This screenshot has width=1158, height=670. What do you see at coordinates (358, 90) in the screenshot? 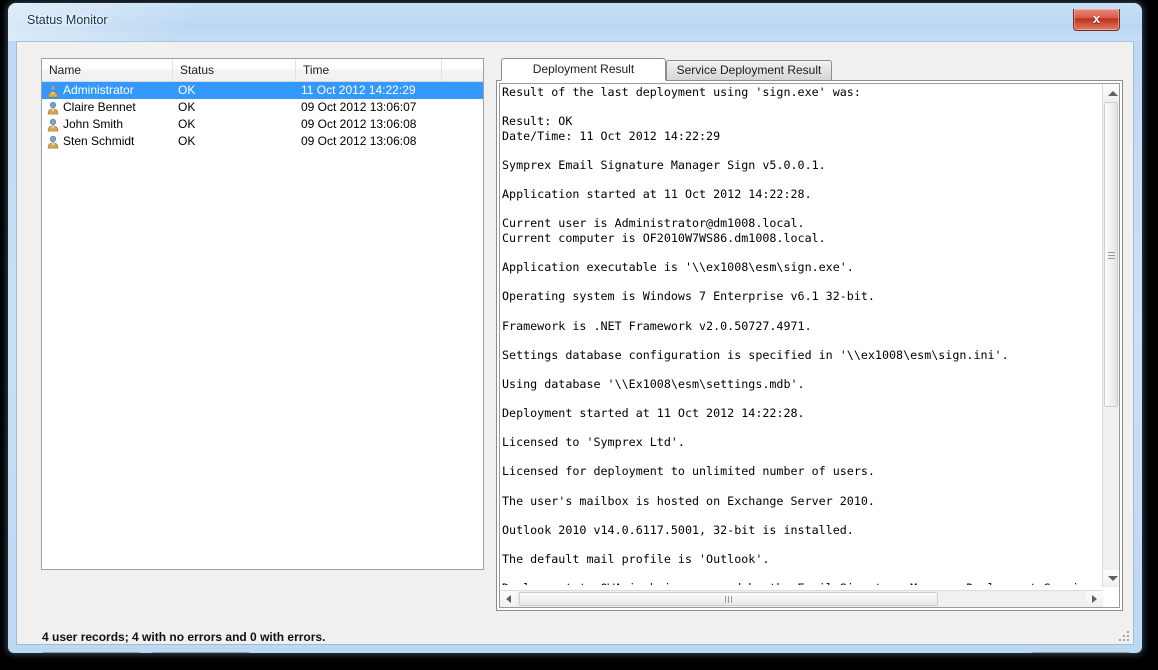
I see `cell-time: 11 Oct 2012 14:22:29` at bounding box center [358, 90].